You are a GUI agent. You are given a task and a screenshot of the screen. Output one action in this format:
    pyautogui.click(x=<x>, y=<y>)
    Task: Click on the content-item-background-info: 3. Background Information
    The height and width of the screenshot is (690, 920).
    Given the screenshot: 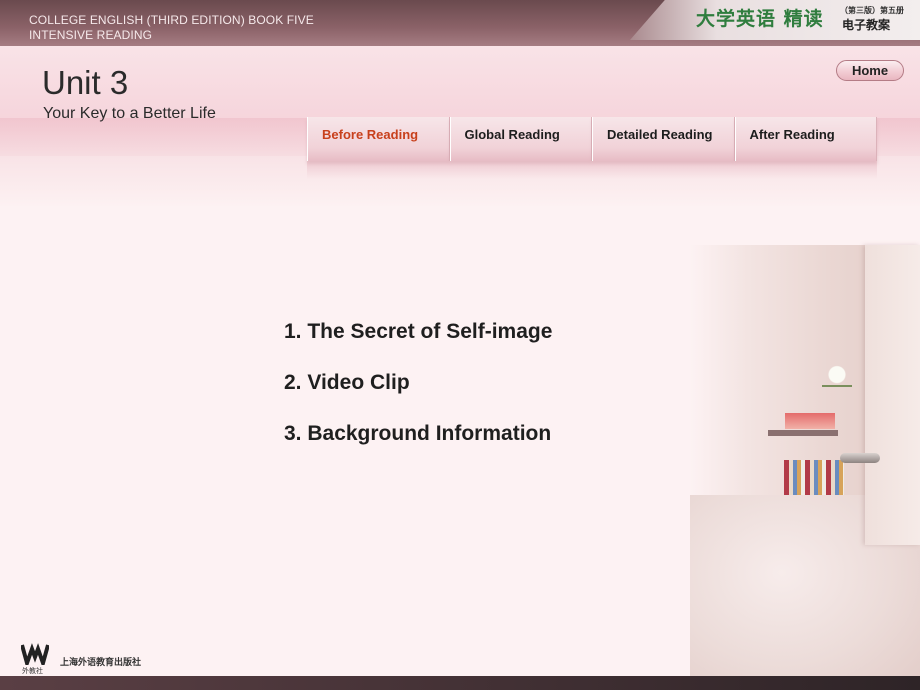 What is the action you would take?
    pyautogui.click(x=418, y=447)
    